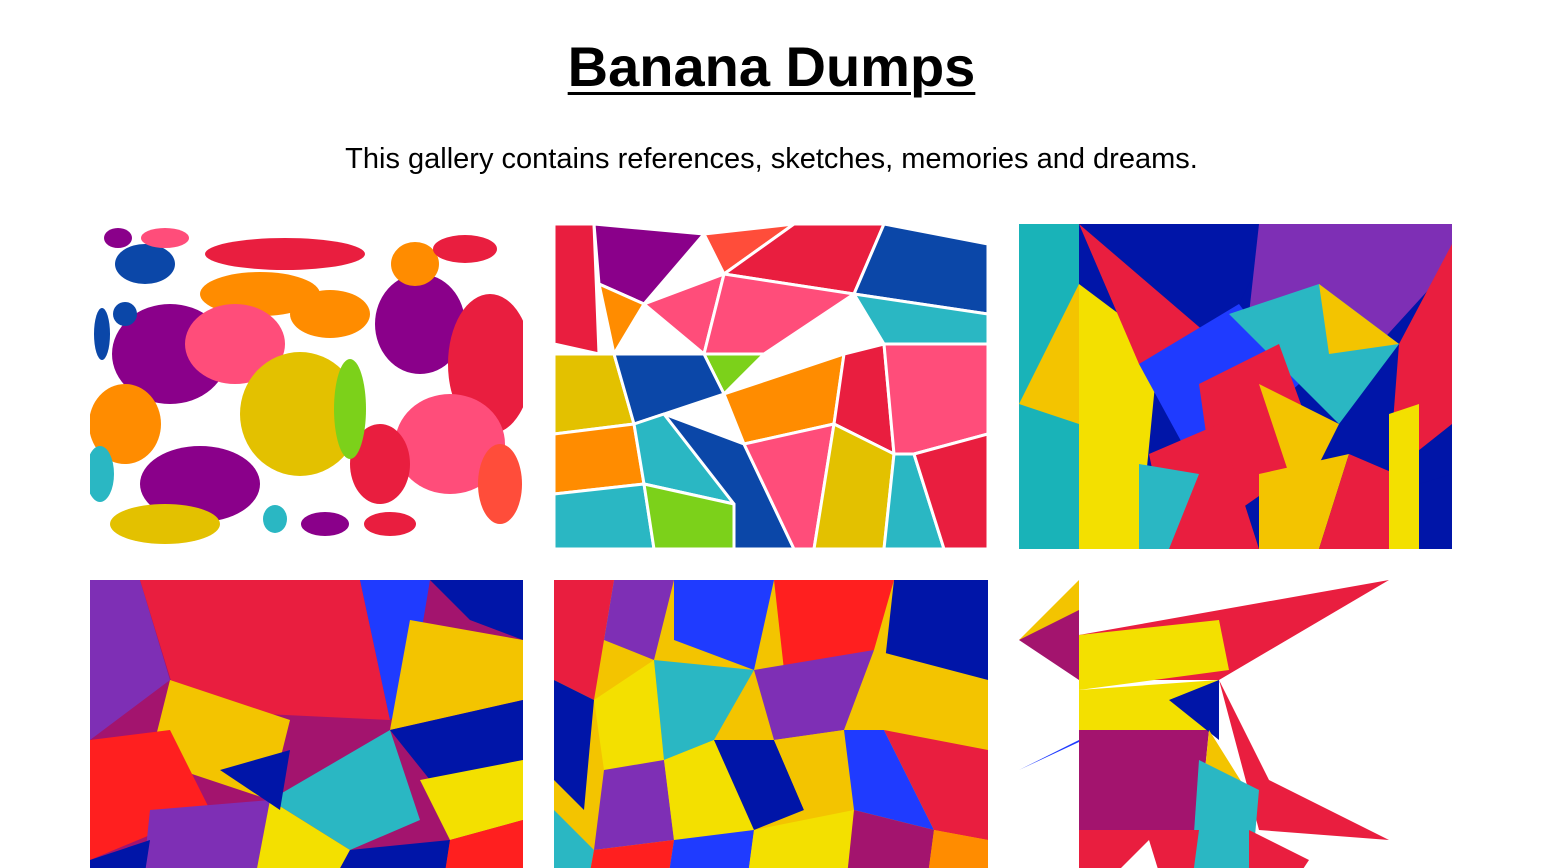 The image size is (1543, 868). I want to click on page-title: Banana Dumps, so click(771, 66).